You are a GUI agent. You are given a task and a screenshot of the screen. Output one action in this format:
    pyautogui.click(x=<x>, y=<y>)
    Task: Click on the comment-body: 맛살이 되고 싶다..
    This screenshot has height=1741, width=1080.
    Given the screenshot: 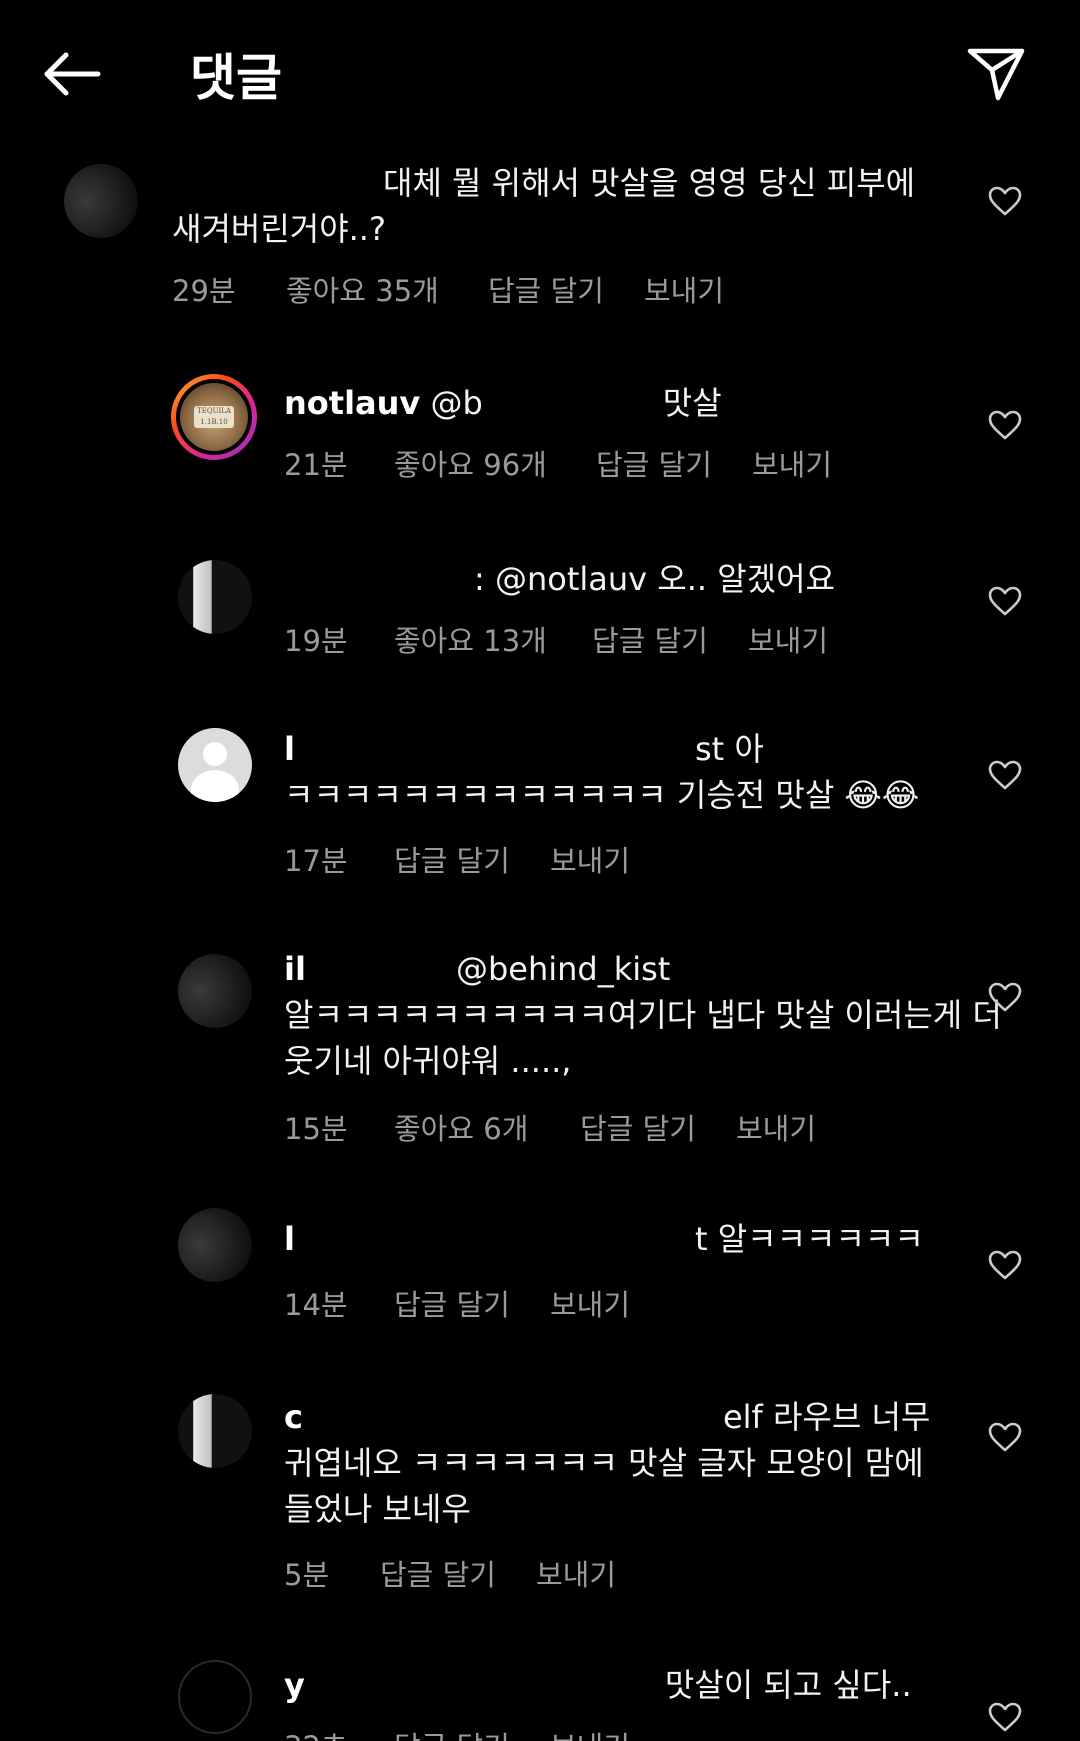 What is the action you would take?
    pyautogui.click(x=788, y=1685)
    